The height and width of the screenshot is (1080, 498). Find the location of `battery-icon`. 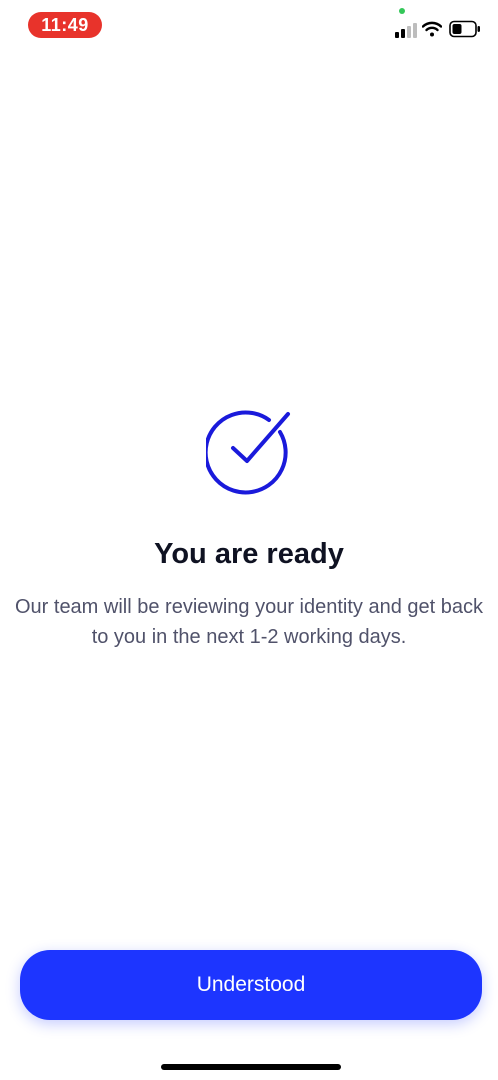

battery-icon is located at coordinates (464, 29).